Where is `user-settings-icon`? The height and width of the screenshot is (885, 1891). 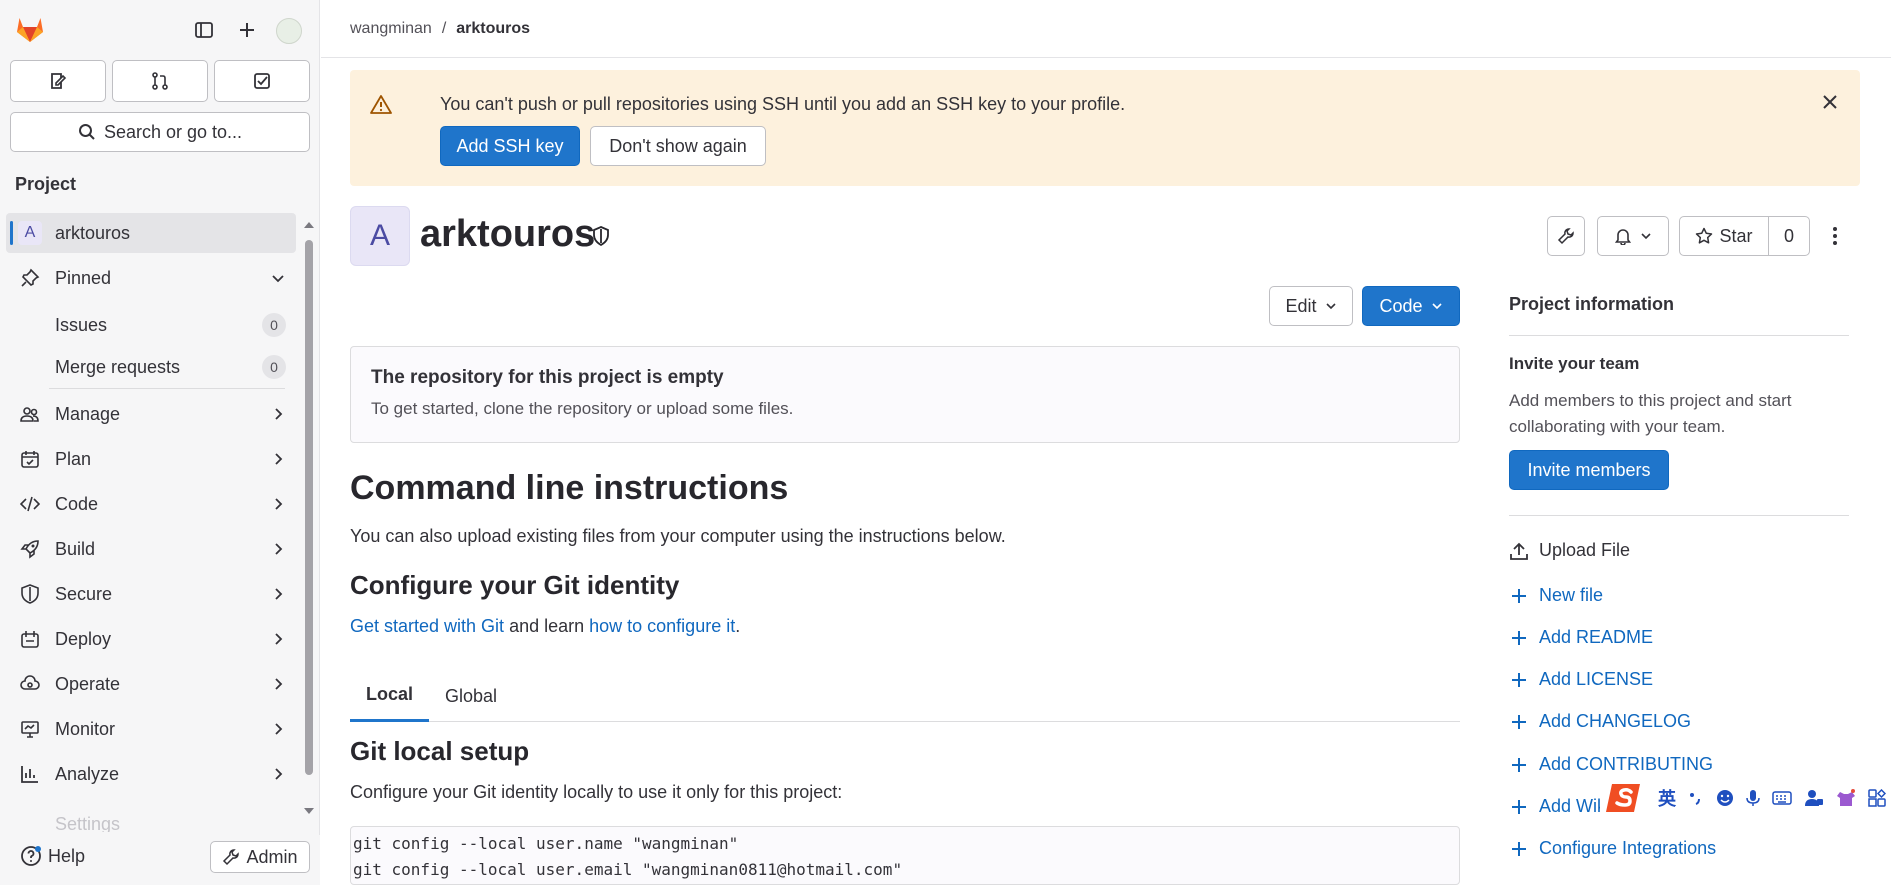
user-settings-icon is located at coordinates (1814, 798).